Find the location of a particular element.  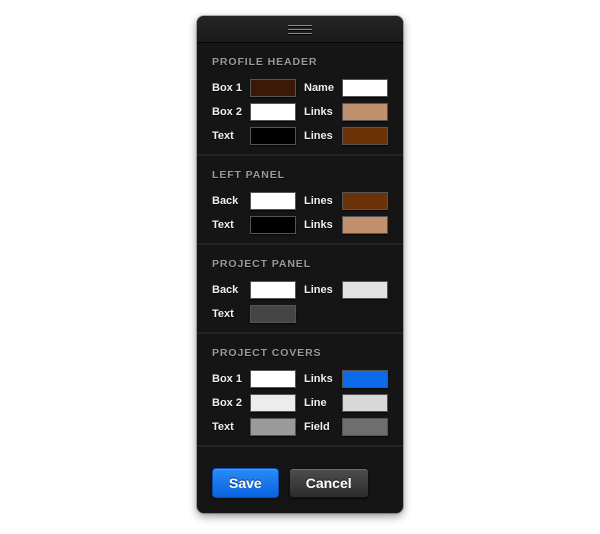

color-row: Box 2 Line is located at coordinates (300, 403).